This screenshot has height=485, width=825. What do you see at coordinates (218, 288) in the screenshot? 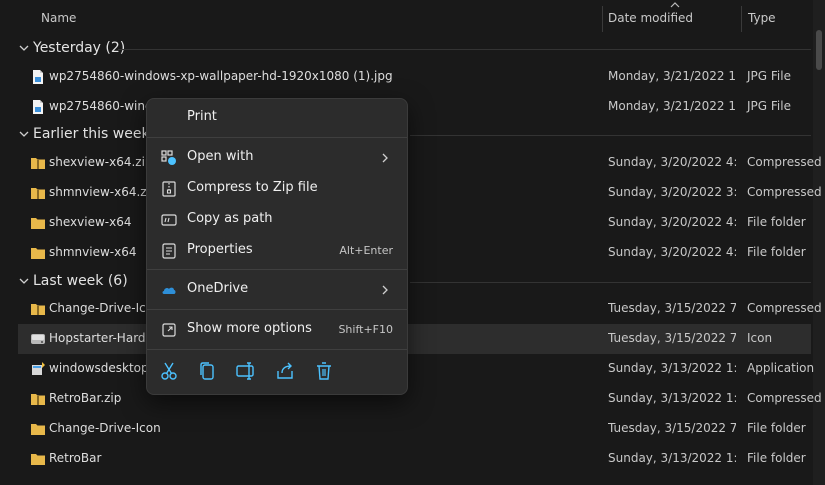
I see `menu-item-label: OneDrive` at bounding box center [218, 288].